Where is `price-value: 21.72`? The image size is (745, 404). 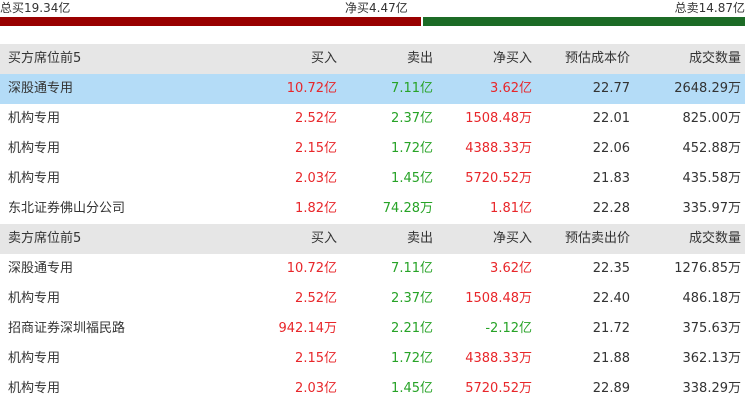
price-value: 21.72 is located at coordinates (611, 328).